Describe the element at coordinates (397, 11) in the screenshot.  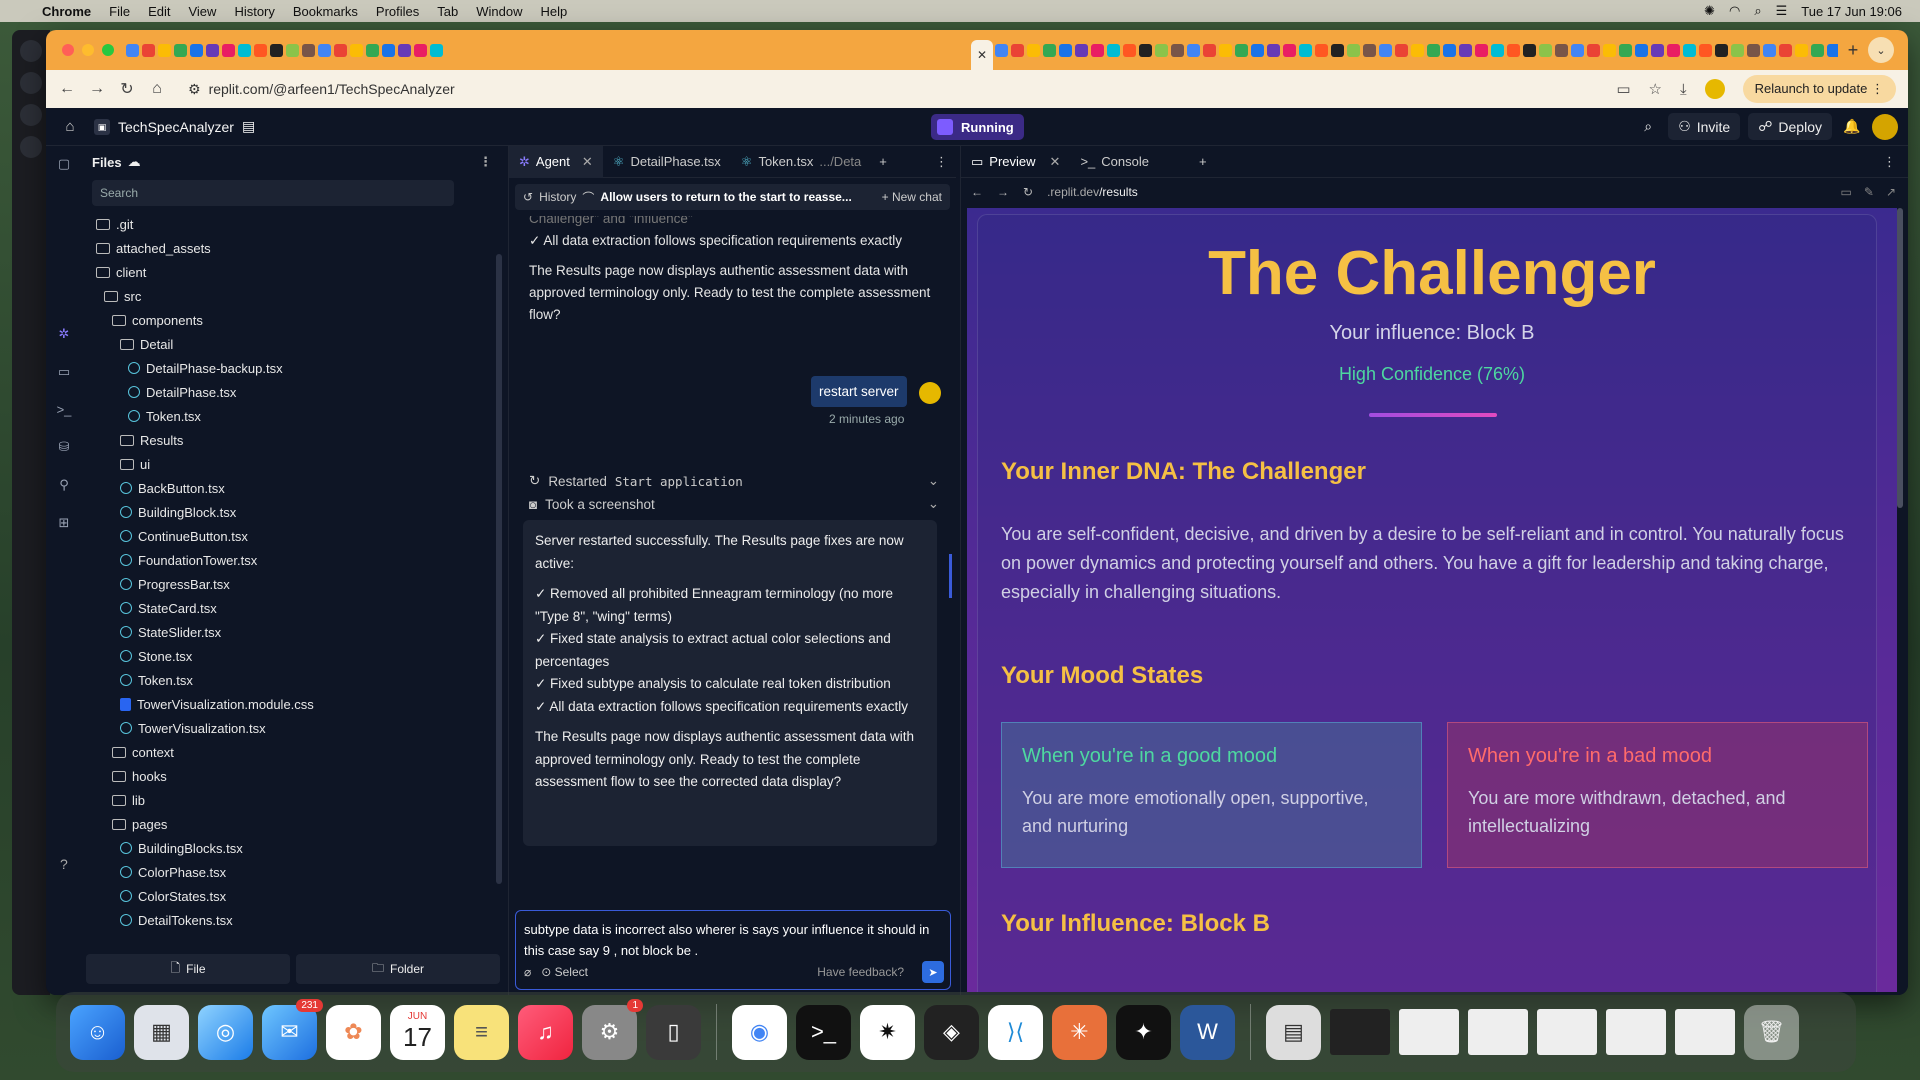
I see `menu-profiles: Profiles` at that location.